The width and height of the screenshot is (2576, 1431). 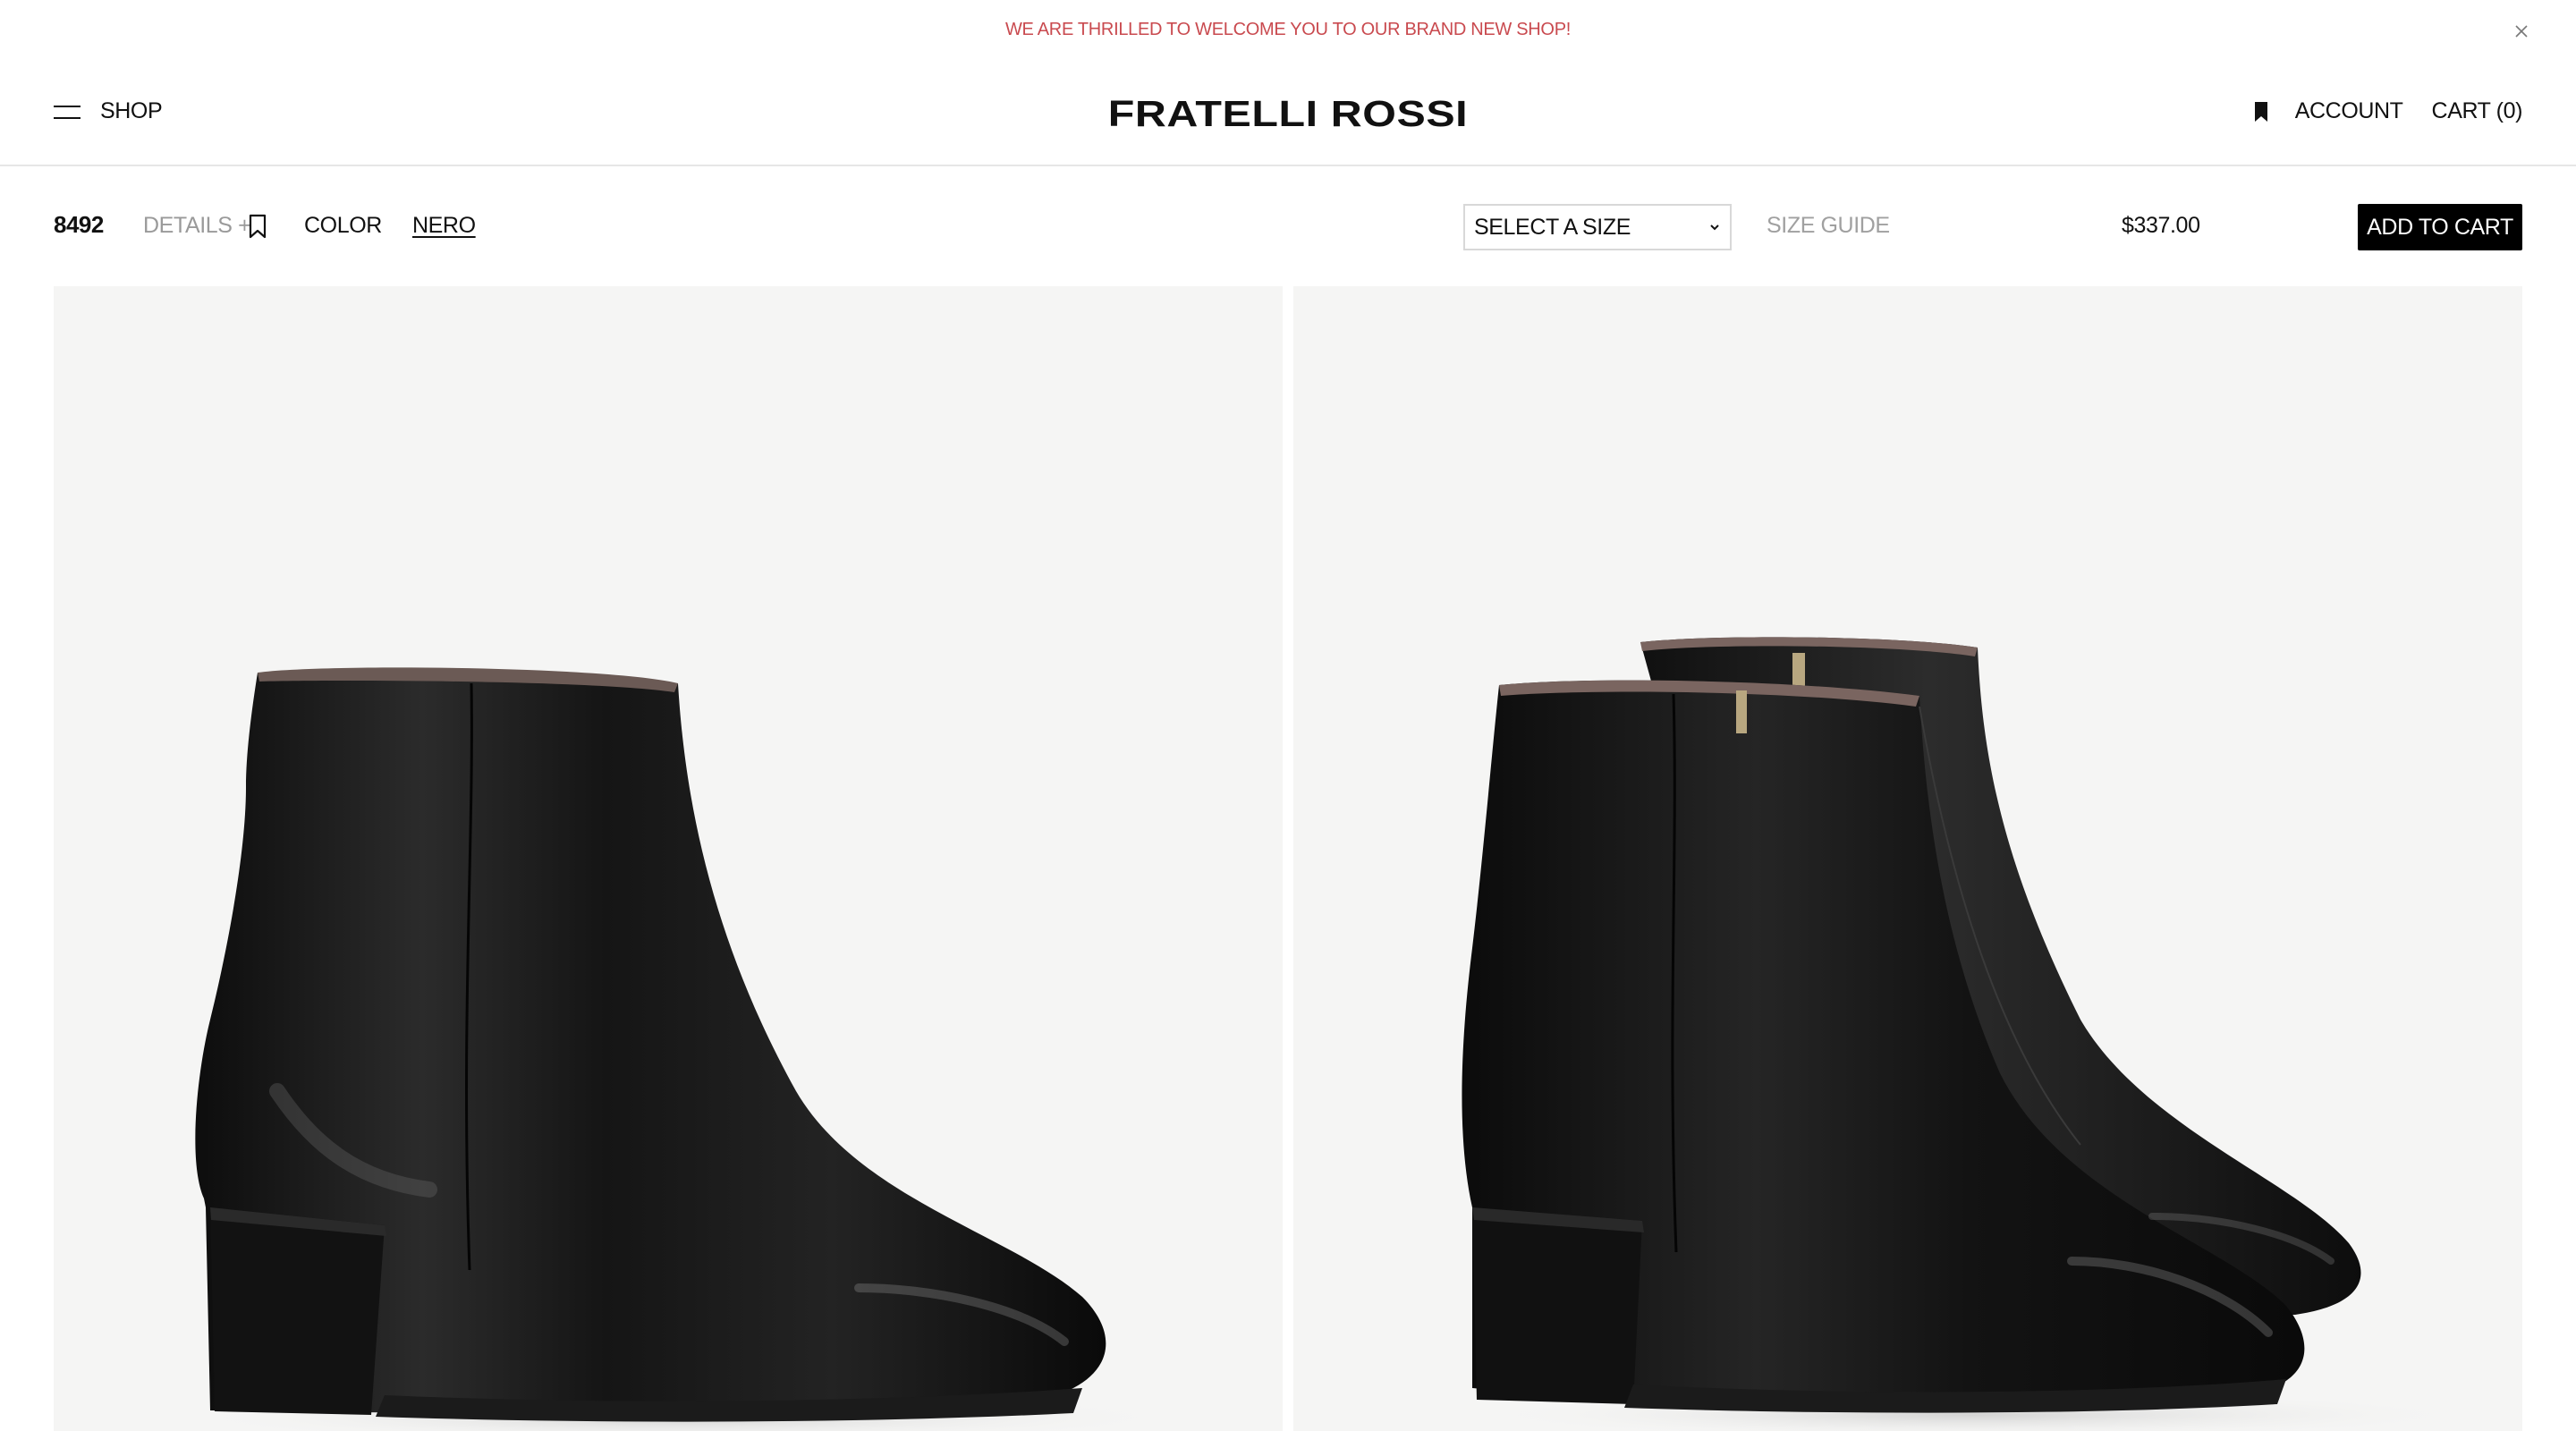 I want to click on size-select-value: SELECT A SIZE, so click(x=1552, y=227).